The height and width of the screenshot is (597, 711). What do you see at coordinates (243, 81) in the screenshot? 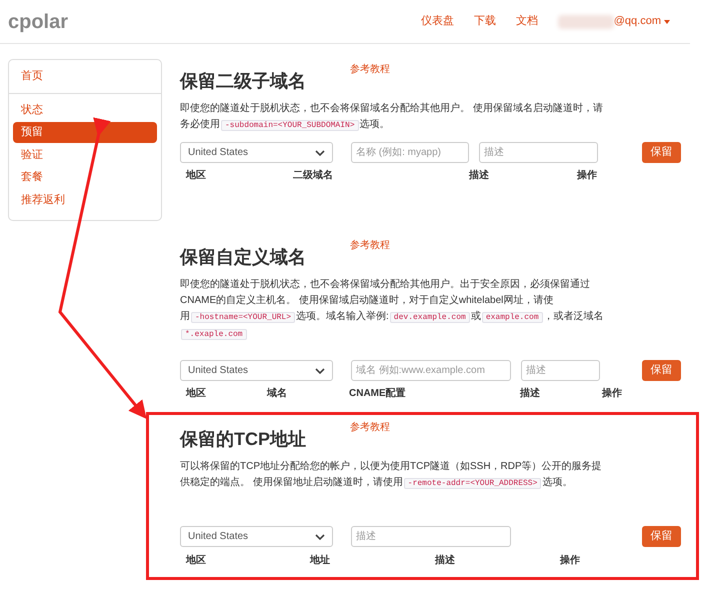
I see `section-title: 保留二级子域名` at bounding box center [243, 81].